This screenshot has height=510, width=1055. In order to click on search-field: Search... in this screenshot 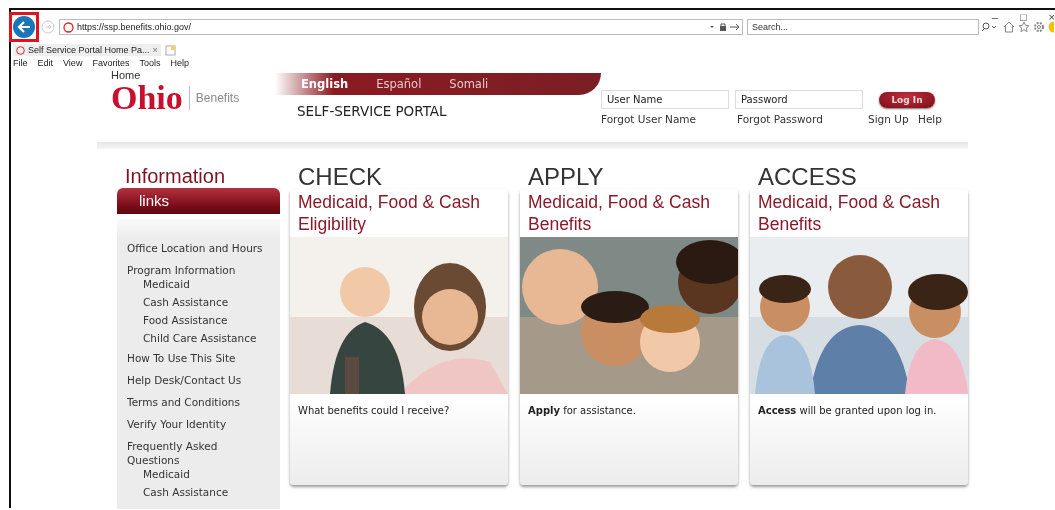, I will do `click(863, 27)`.